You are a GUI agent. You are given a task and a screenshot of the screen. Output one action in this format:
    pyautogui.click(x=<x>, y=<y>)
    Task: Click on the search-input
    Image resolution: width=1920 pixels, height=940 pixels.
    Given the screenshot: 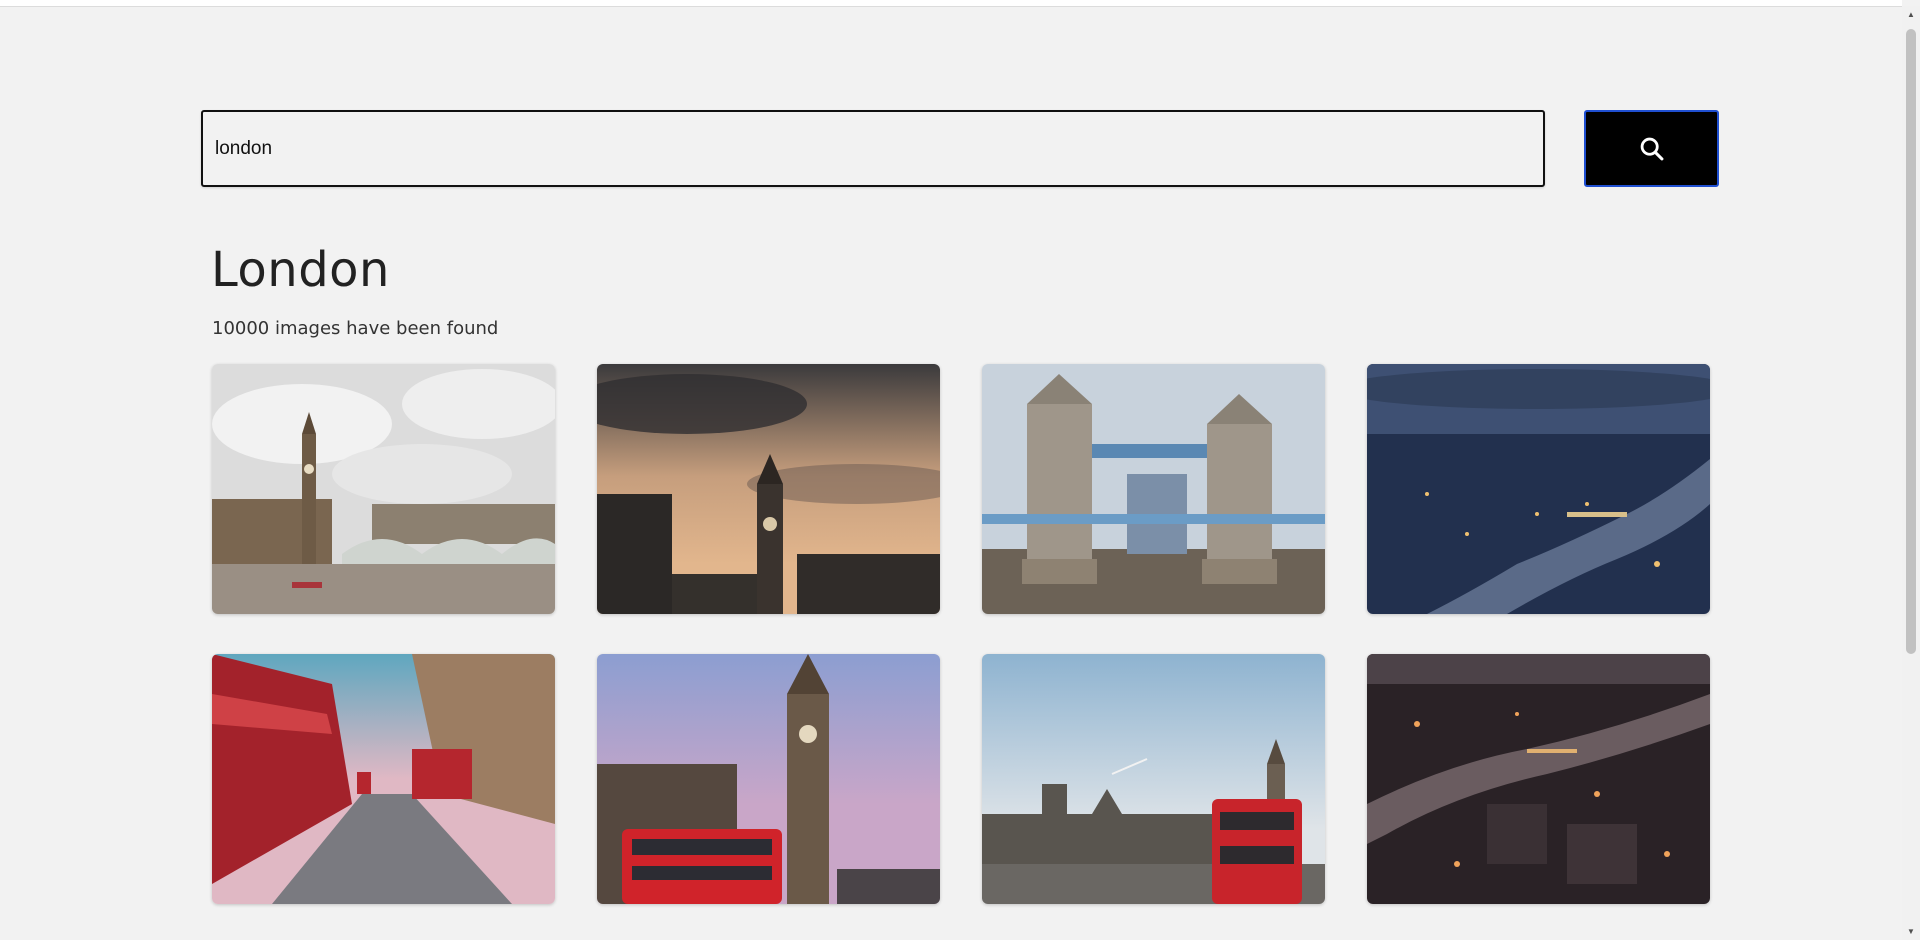 What is the action you would take?
    pyautogui.click(x=873, y=148)
    